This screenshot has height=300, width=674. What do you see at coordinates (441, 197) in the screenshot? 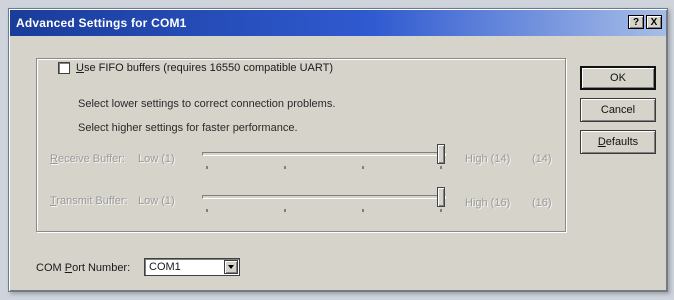
I see `transmit-buffer-slider-thumb` at bounding box center [441, 197].